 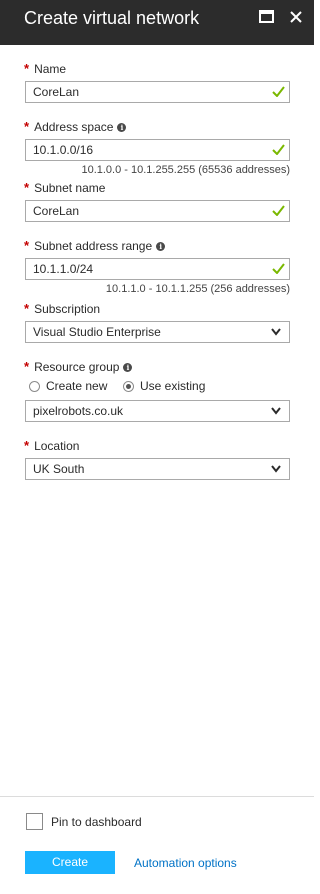 I want to click on checkbox-box, so click(x=34, y=821).